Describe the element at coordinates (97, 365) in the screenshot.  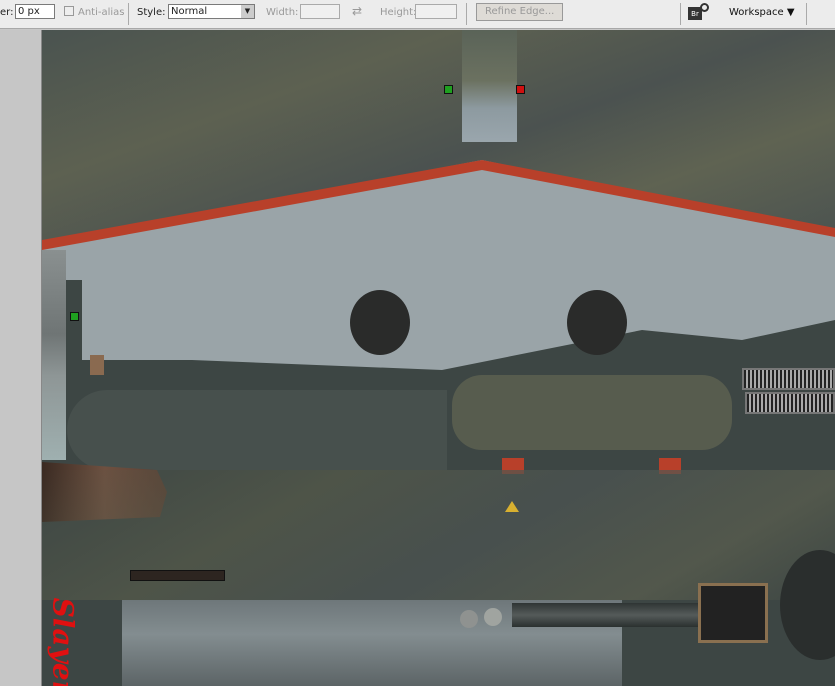
I see `decal-patch` at that location.